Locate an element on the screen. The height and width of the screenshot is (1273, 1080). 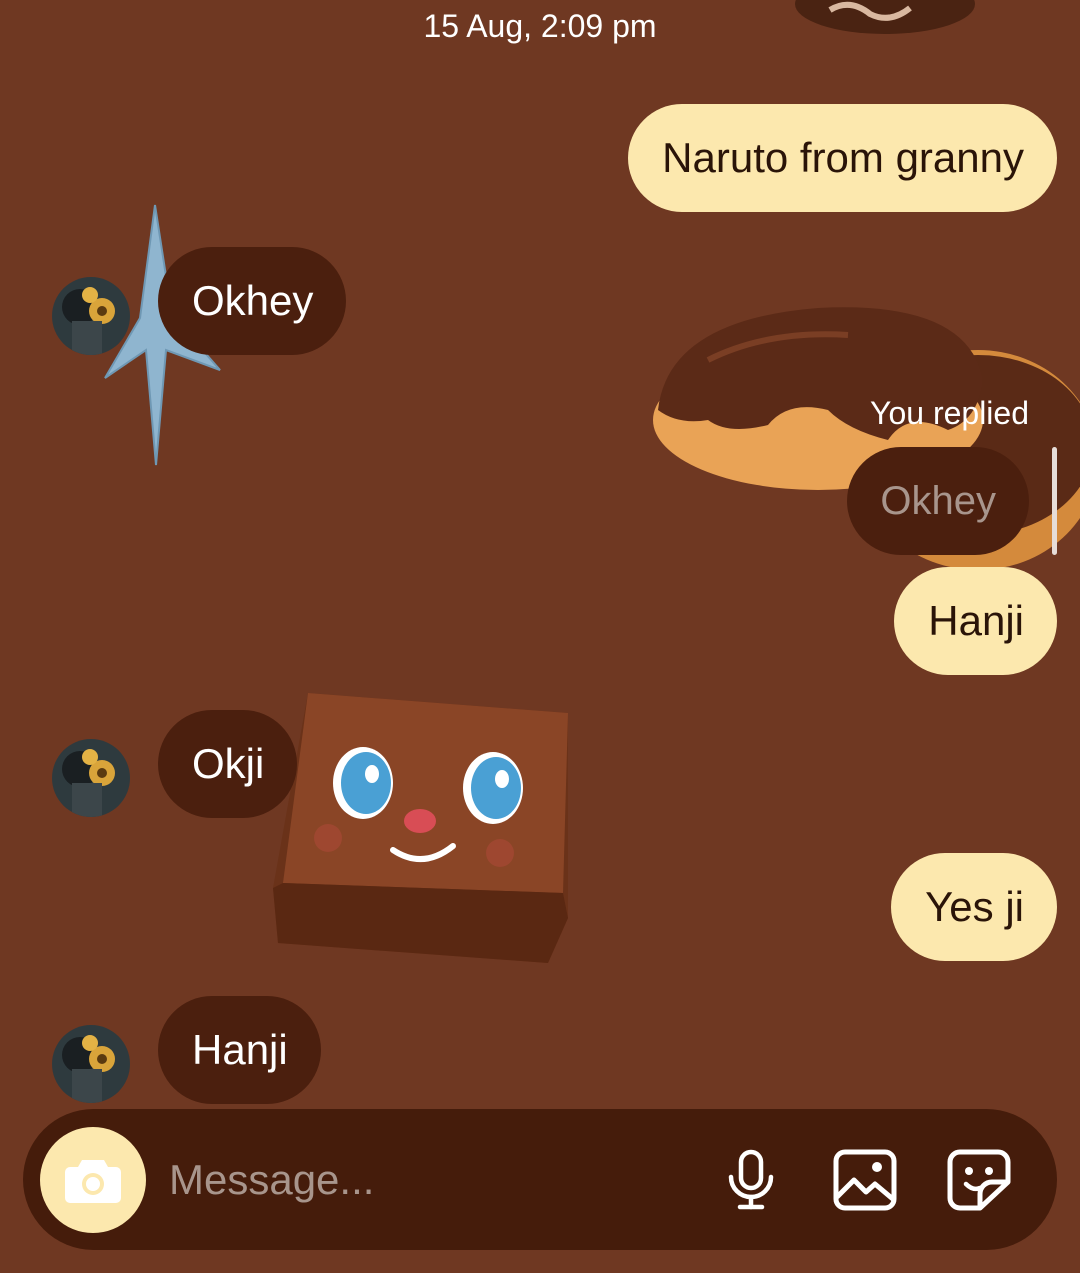
gallery-button is located at coordinates (865, 1180).